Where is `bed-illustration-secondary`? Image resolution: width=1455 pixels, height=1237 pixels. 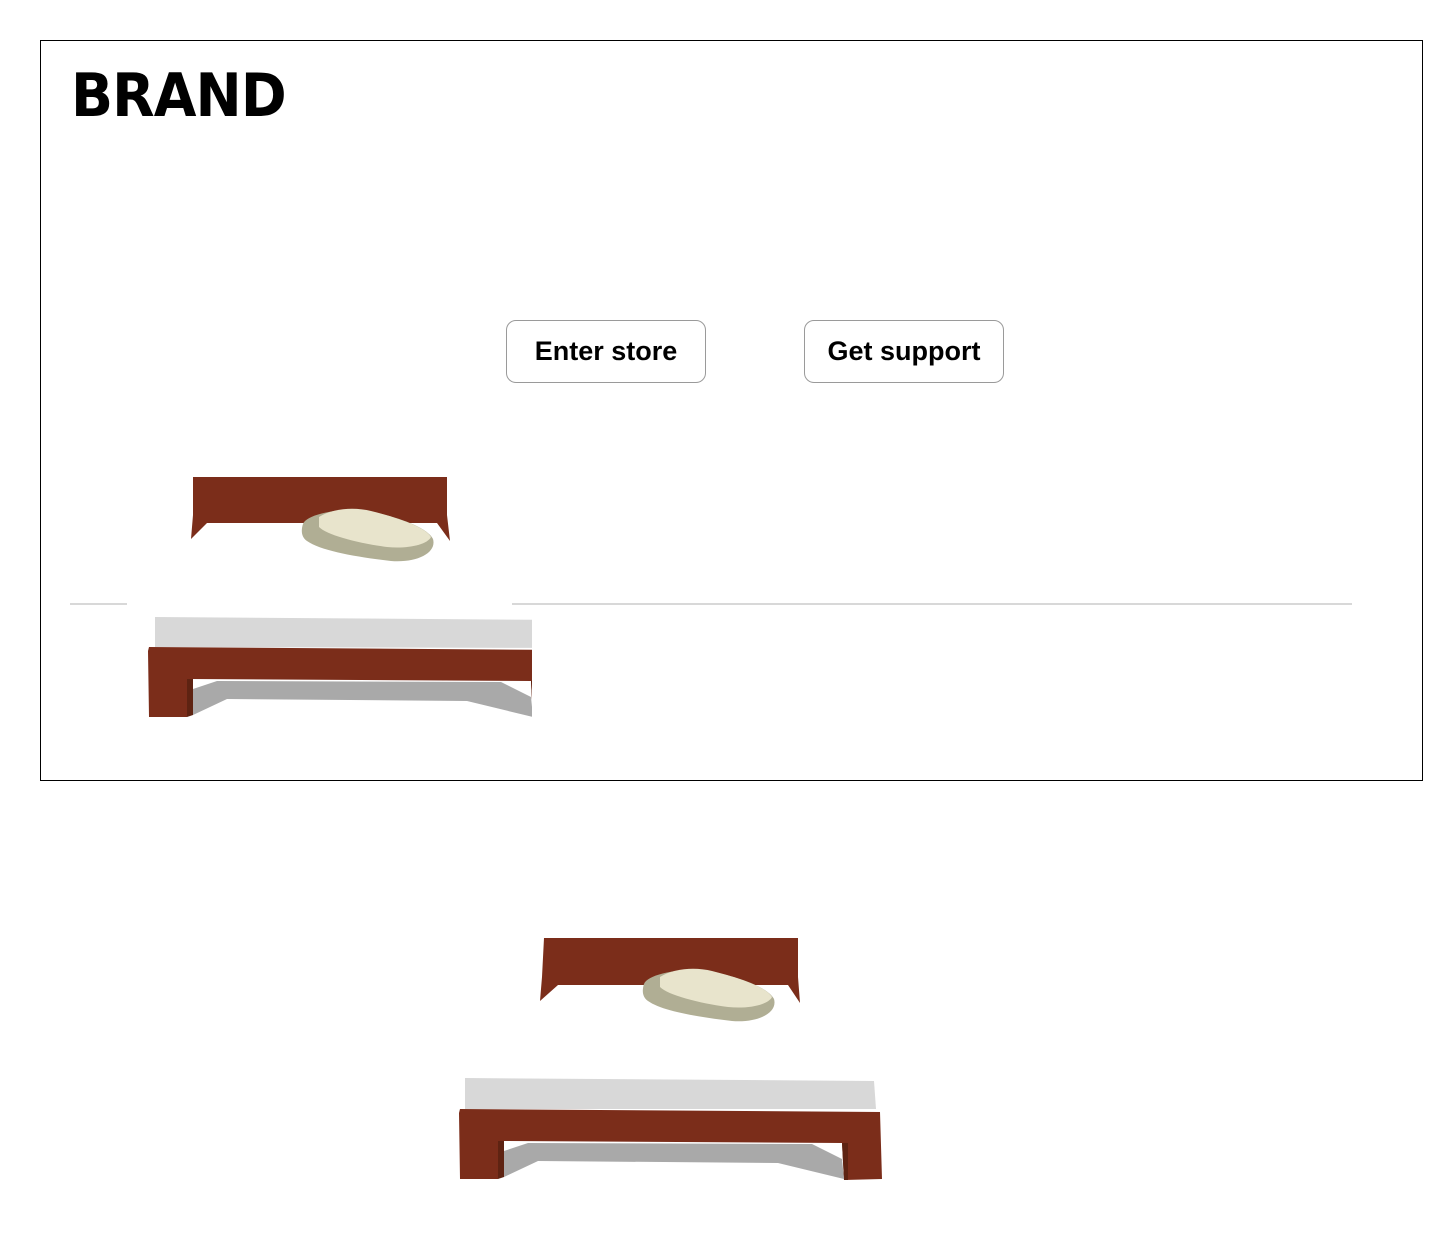
bed-illustration-secondary is located at coordinates (670, 1059).